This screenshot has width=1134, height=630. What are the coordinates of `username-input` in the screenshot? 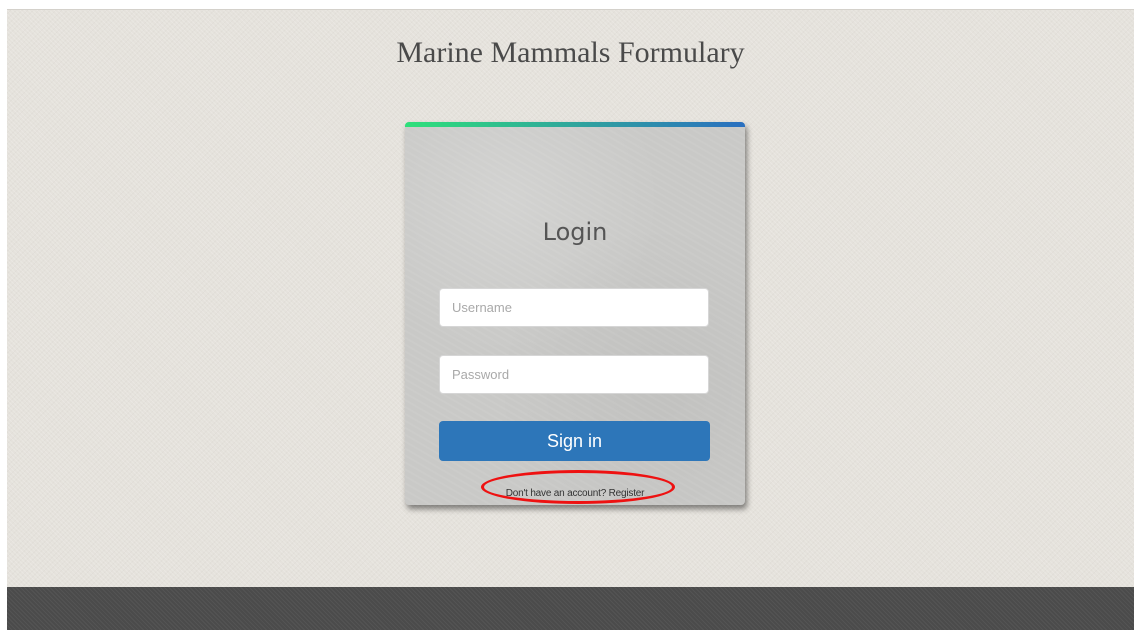 It's located at (574, 307).